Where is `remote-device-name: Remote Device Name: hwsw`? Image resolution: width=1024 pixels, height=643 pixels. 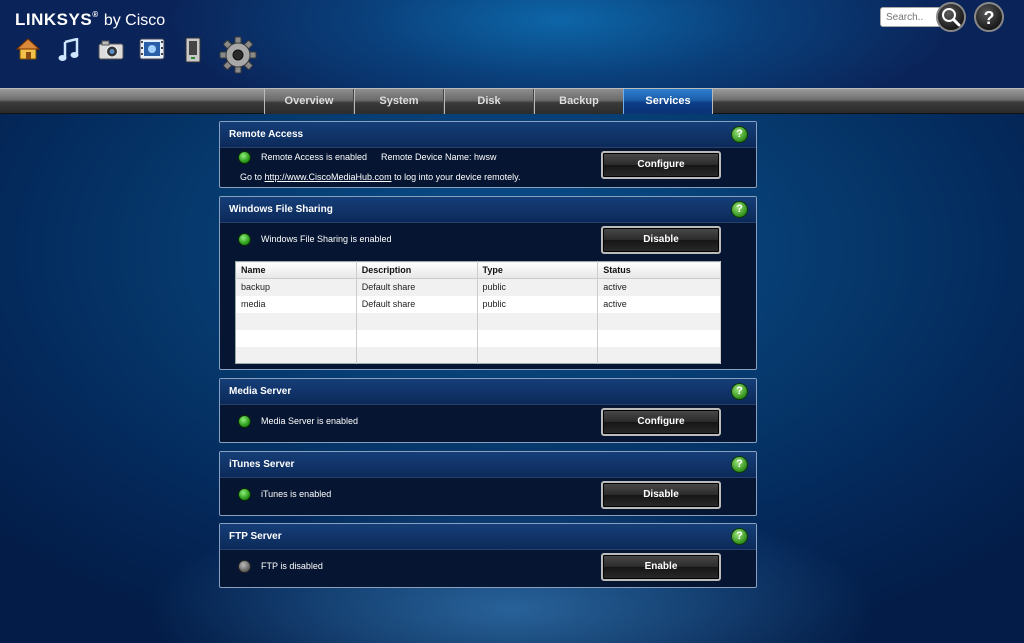 remote-device-name: Remote Device Name: hwsw is located at coordinates (439, 157).